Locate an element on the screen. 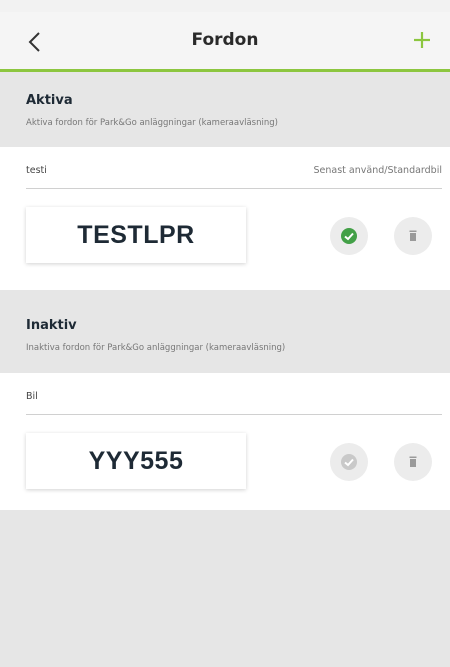  plus-icon is located at coordinates (422, 40).